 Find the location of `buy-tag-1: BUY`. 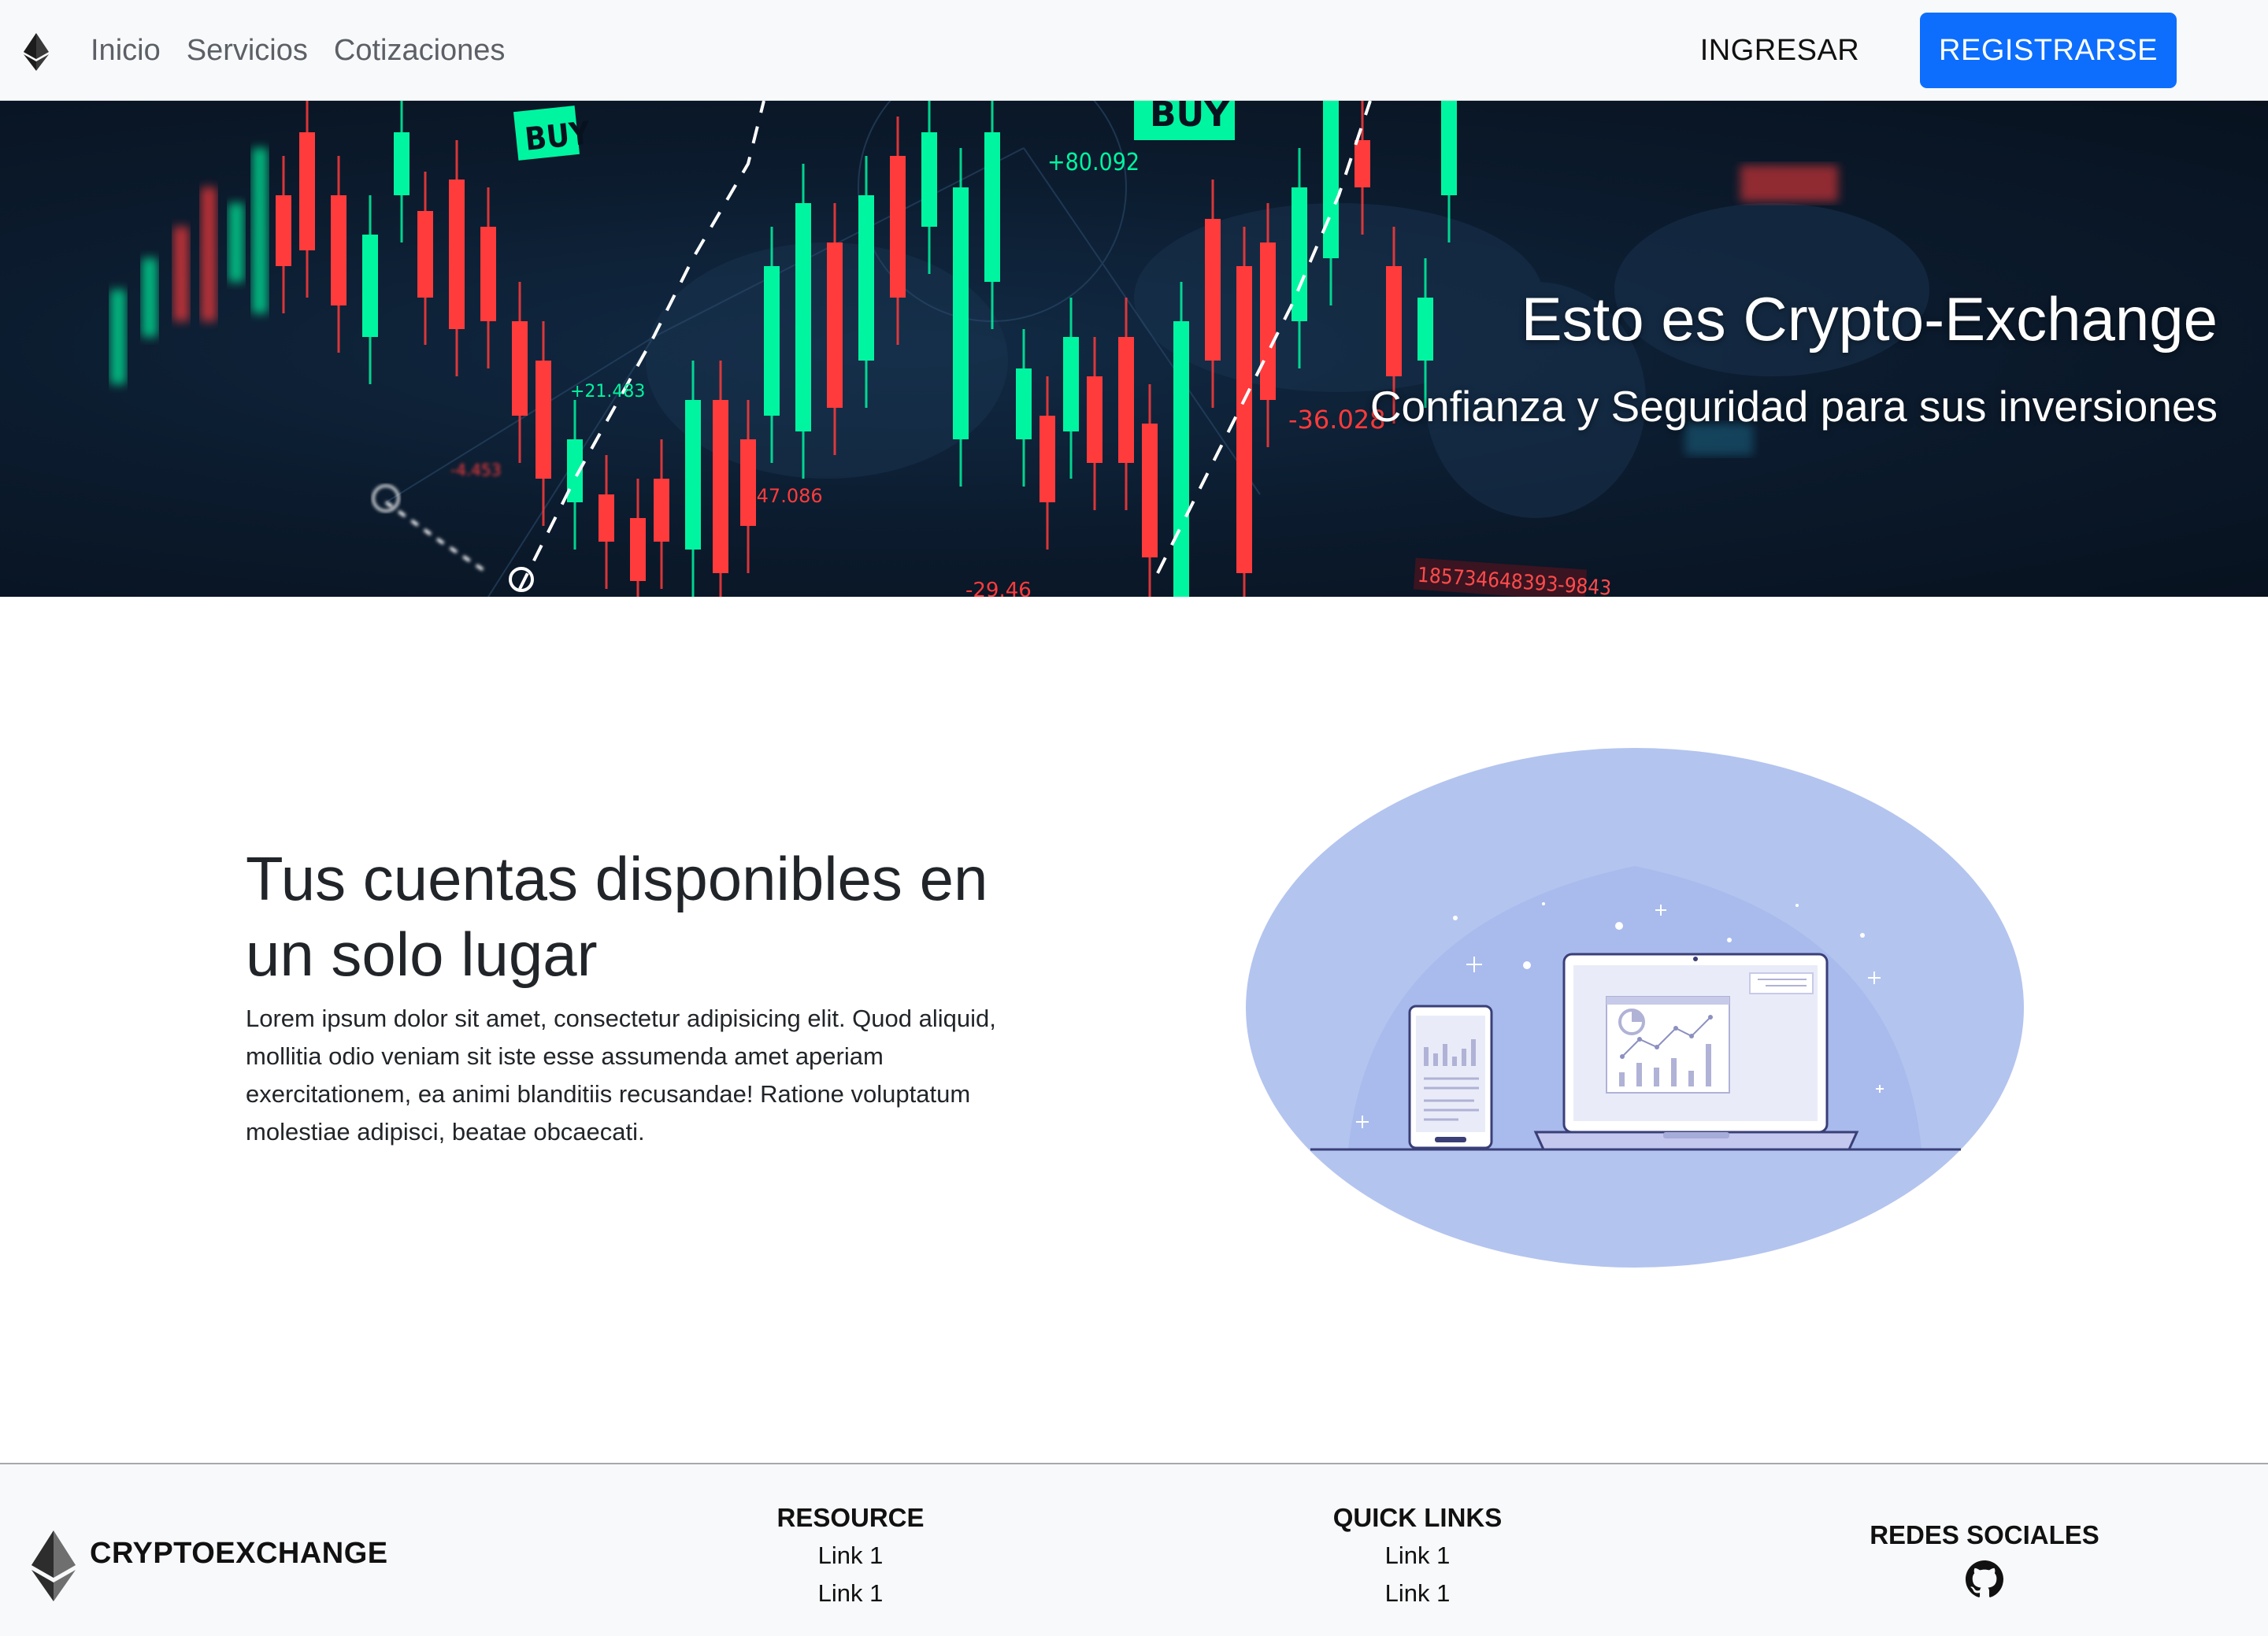

buy-tag-1: BUY is located at coordinates (557, 136).